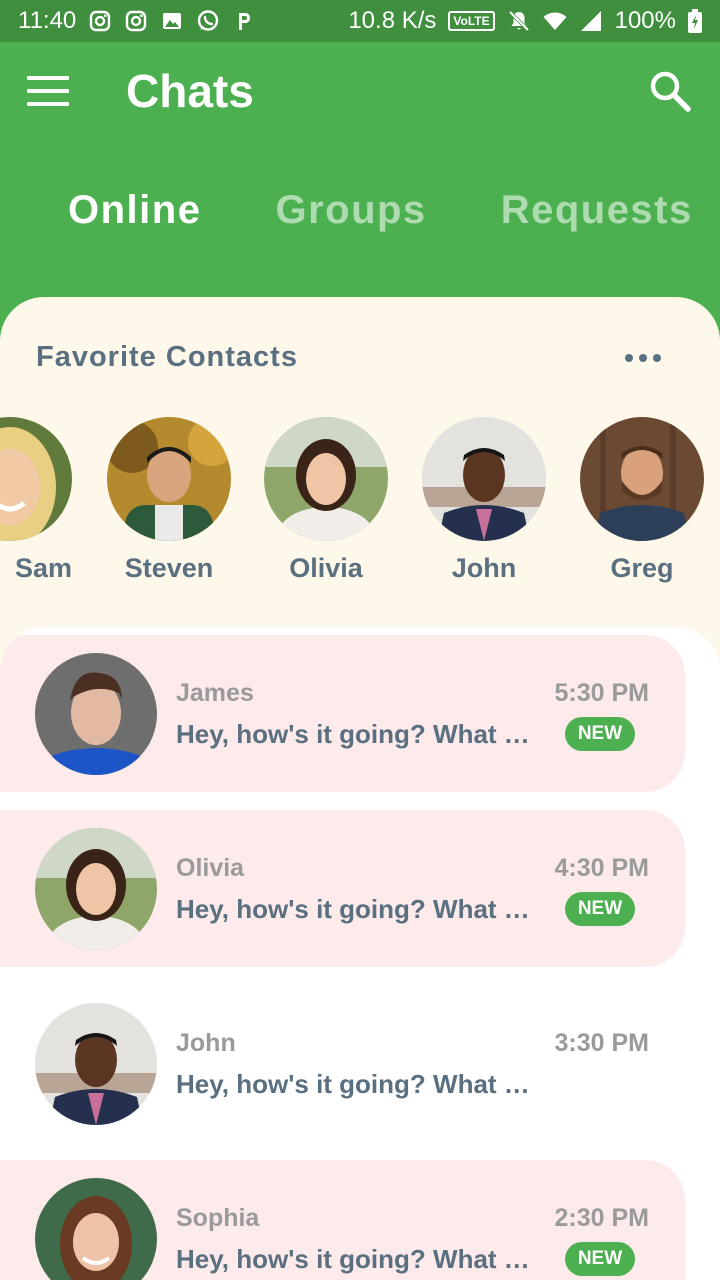 The width and height of the screenshot is (720, 1280). I want to click on hamburger-menu-icon, so click(48, 91).